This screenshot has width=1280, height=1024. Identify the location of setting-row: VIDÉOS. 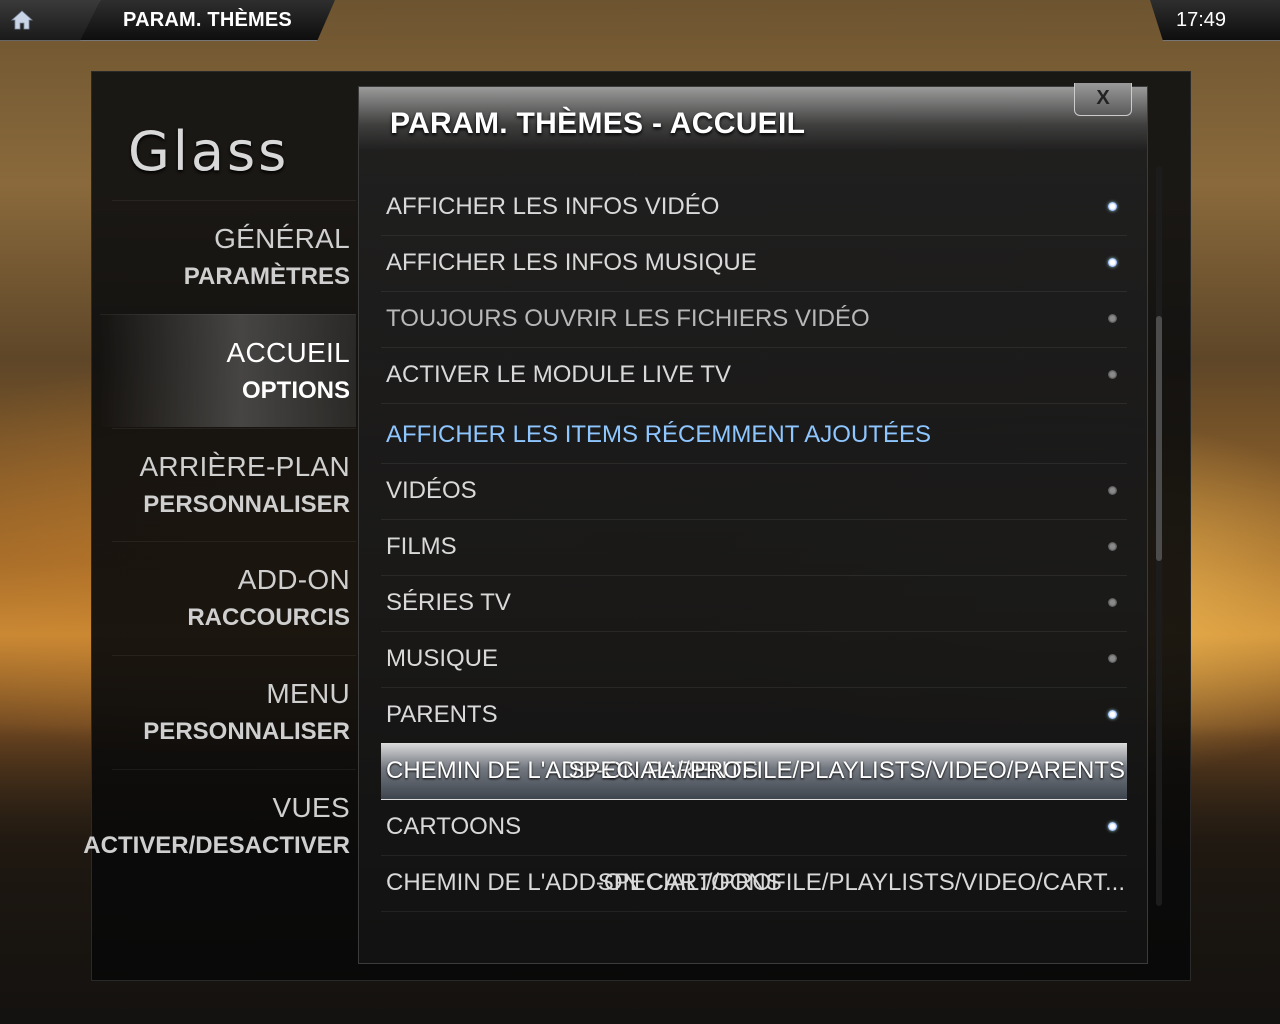
(754, 491).